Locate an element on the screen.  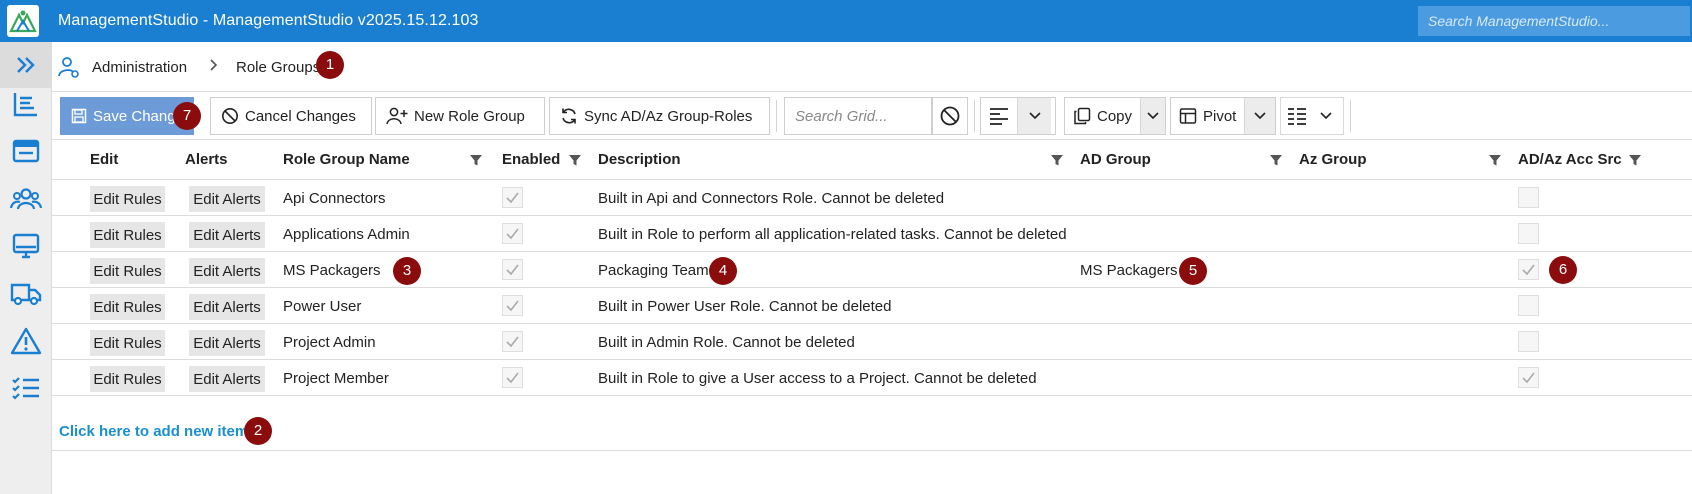
breadcrumb: Administration Role Groups 1 is located at coordinates (872, 67).